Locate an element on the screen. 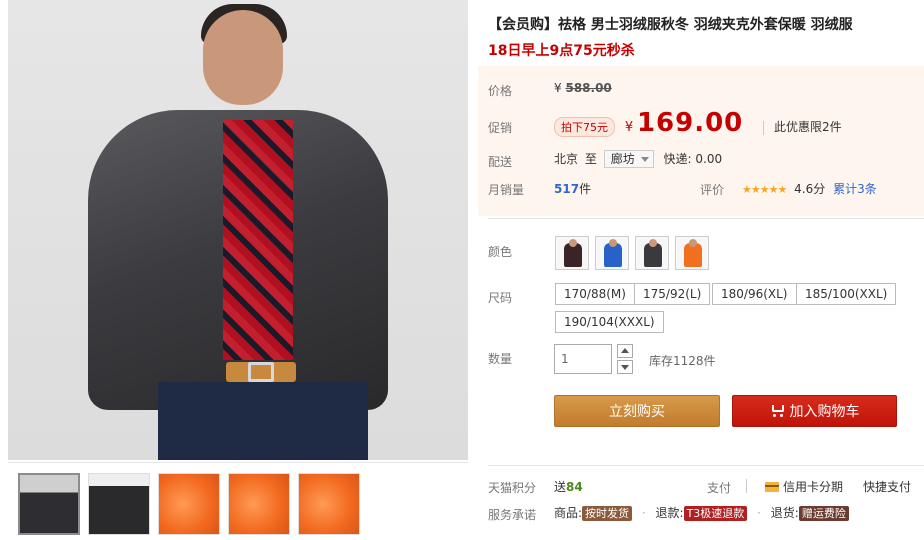 The height and width of the screenshot is (540, 924). points-row: 送84 is located at coordinates (568, 486).